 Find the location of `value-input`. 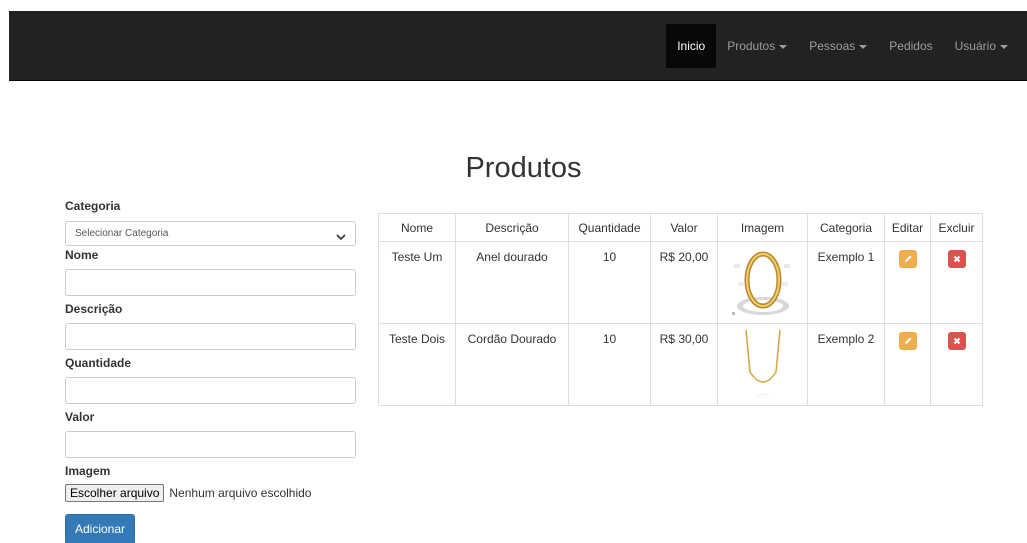

value-input is located at coordinates (210, 444).